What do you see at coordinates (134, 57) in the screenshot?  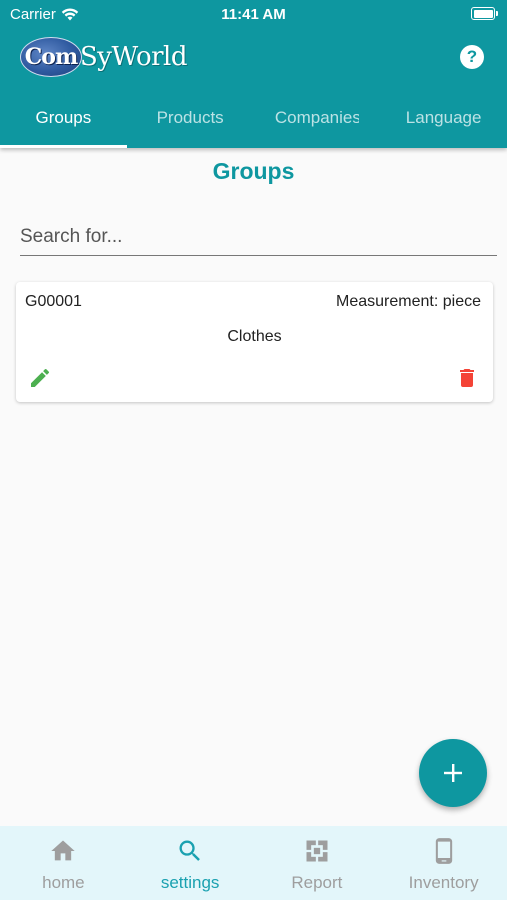 I see `logo-text-syworld: SyWorld` at bounding box center [134, 57].